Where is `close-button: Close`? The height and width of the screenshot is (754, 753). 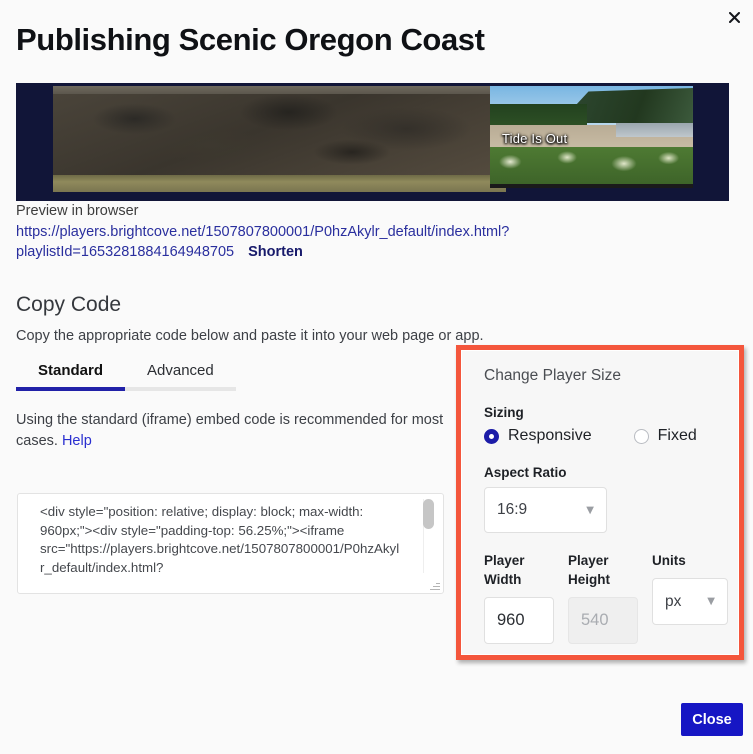
close-button: Close is located at coordinates (712, 719).